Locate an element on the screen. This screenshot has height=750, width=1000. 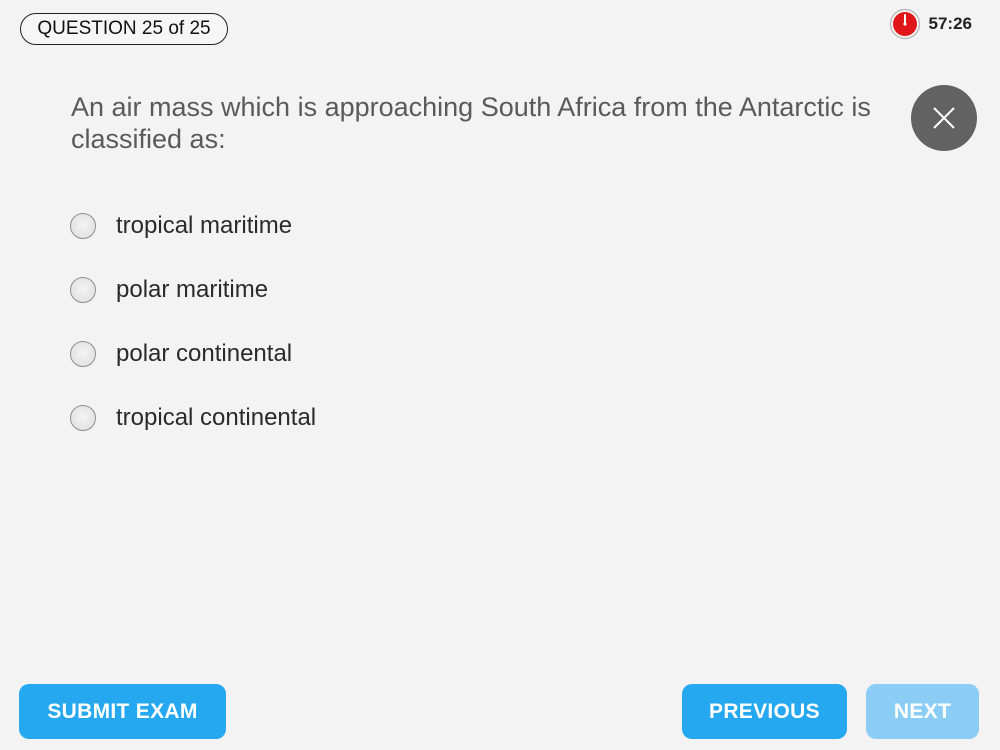
close-button is located at coordinates (944, 118).